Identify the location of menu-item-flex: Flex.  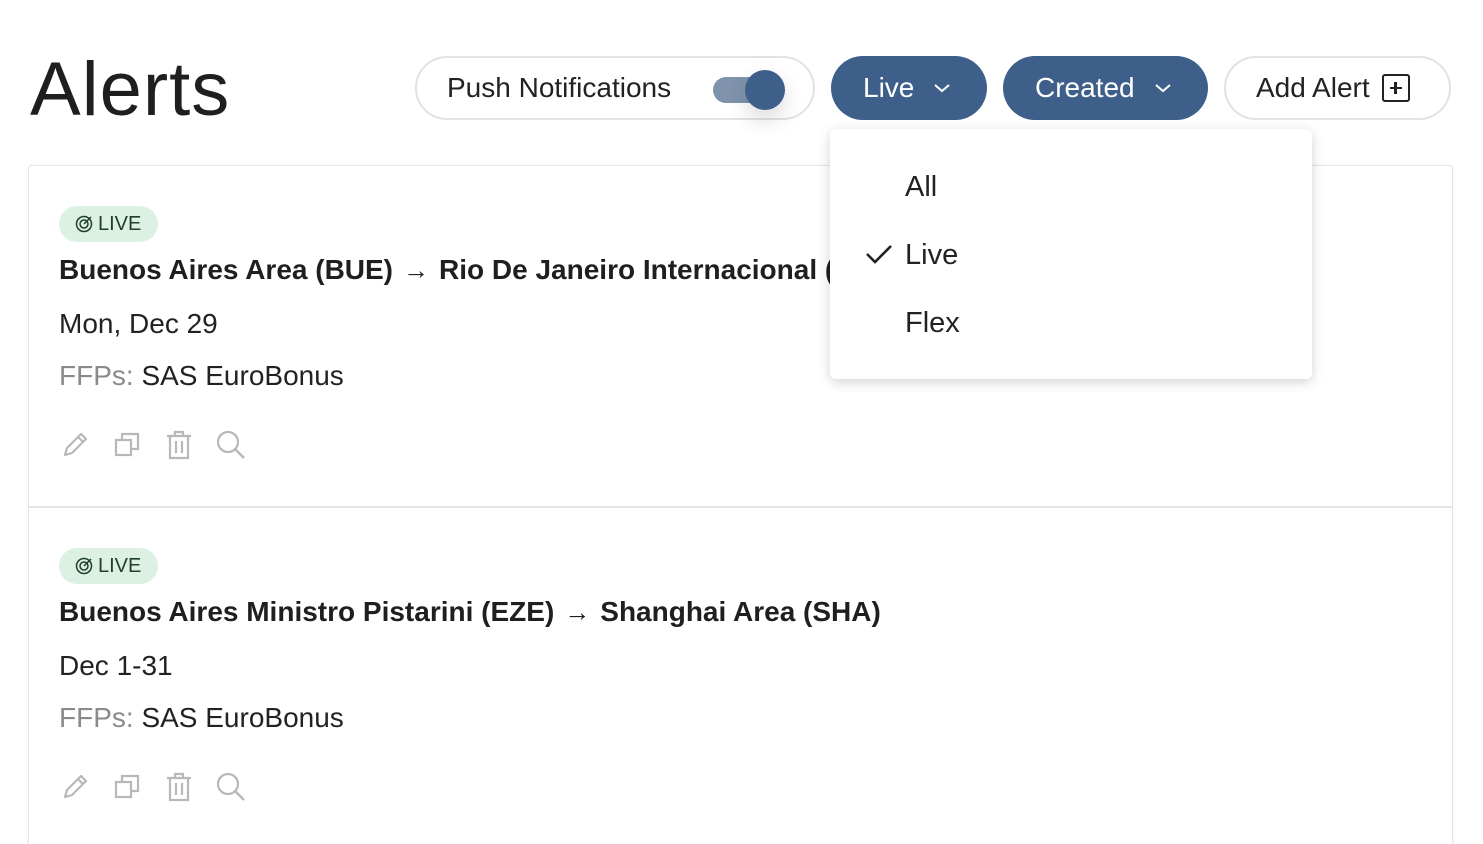
(1071, 323).